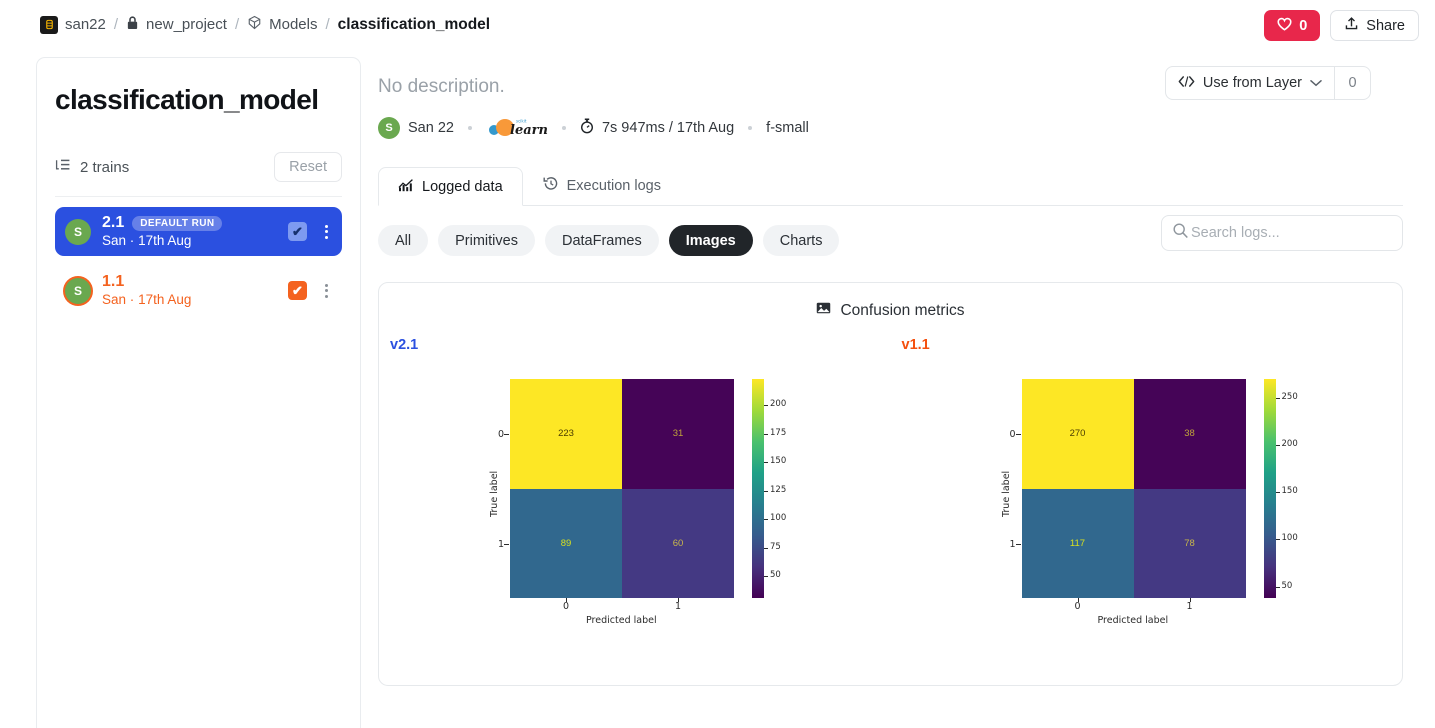 The width and height of the screenshot is (1435, 728). I want to click on image-icon, so click(823, 310).